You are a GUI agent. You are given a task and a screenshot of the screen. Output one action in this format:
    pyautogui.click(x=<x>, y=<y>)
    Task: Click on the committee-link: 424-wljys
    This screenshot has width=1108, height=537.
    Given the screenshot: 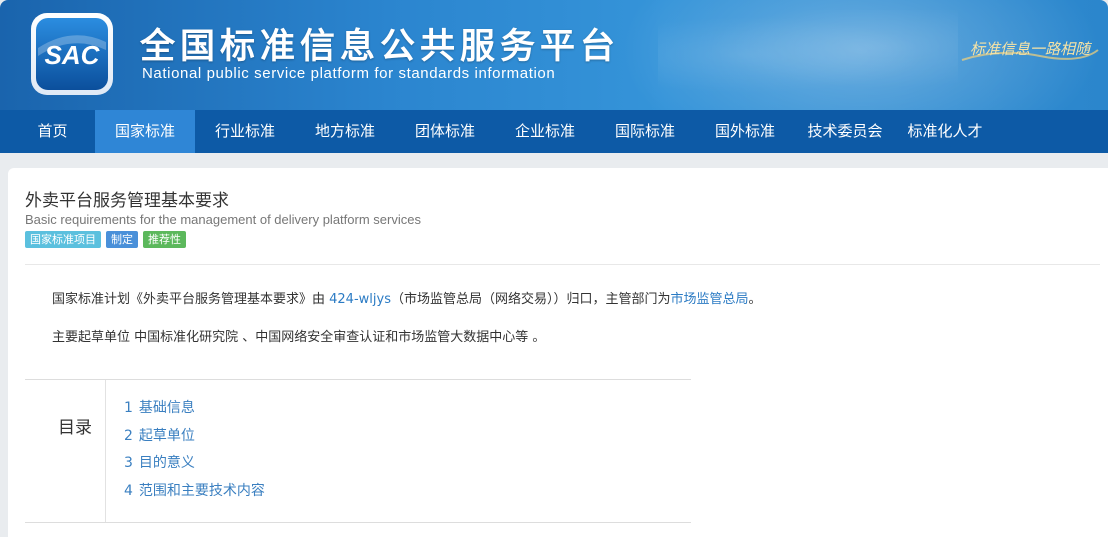 What is the action you would take?
    pyautogui.click(x=360, y=299)
    